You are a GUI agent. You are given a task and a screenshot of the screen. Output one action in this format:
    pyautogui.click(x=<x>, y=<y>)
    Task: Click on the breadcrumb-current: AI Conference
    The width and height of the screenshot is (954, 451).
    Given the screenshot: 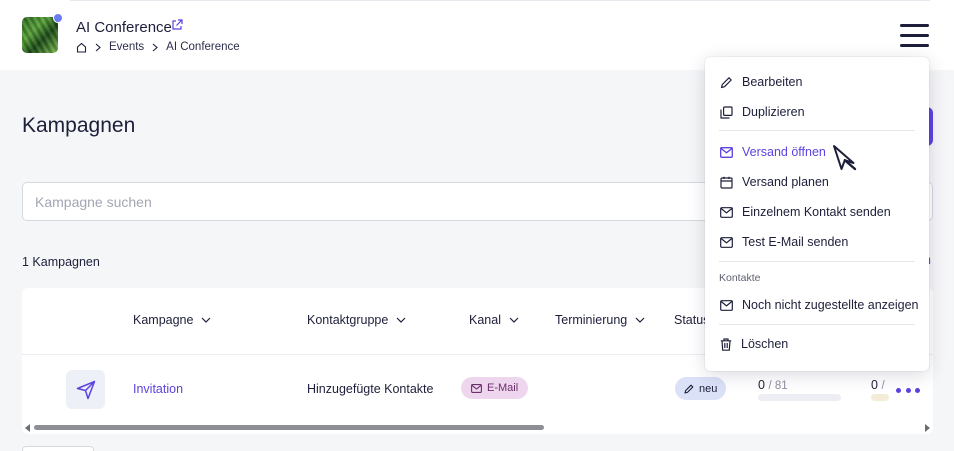 What is the action you would take?
    pyautogui.click(x=203, y=47)
    